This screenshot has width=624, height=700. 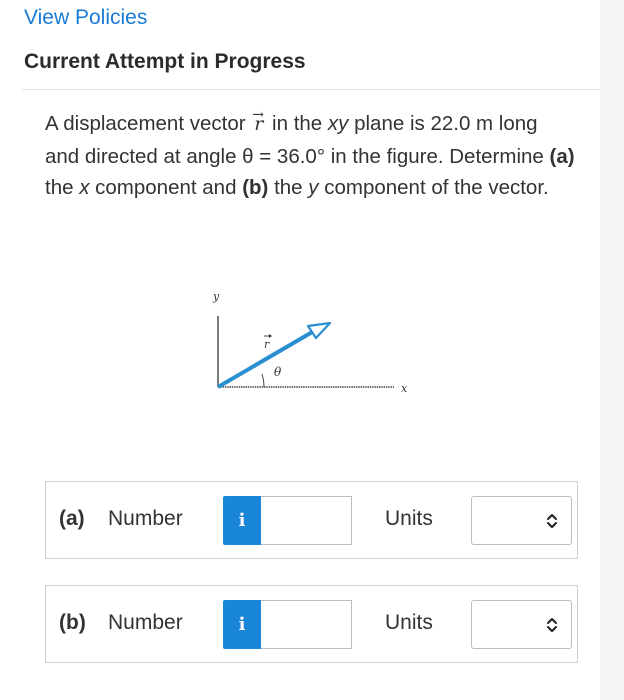 I want to click on label-a: (a), so click(x=562, y=156).